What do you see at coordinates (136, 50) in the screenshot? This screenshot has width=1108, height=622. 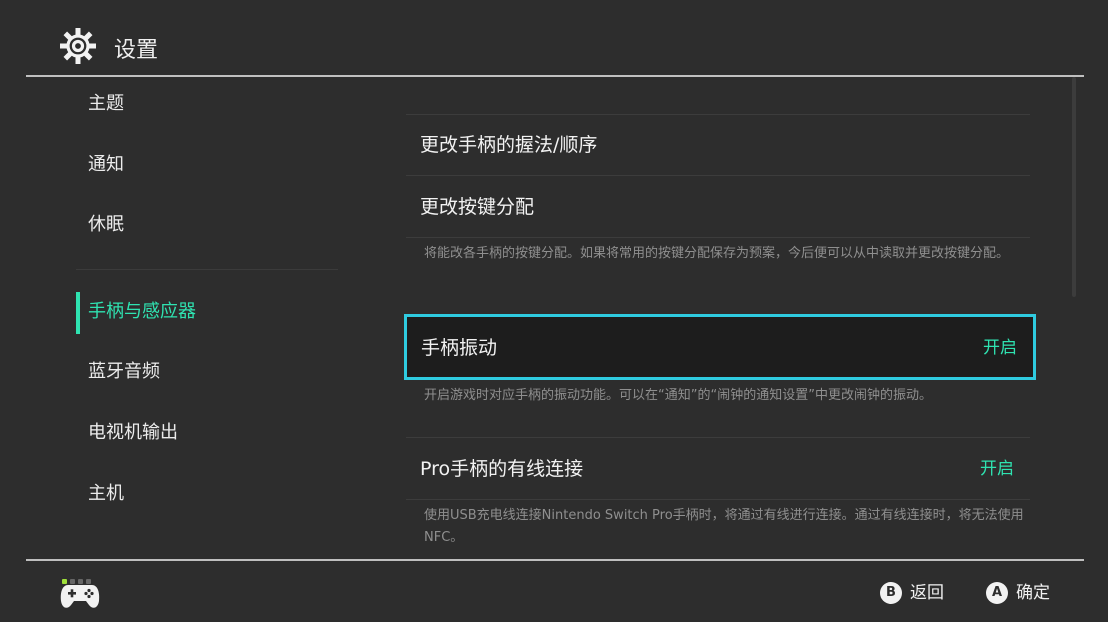 I see `page-title: 设置` at bounding box center [136, 50].